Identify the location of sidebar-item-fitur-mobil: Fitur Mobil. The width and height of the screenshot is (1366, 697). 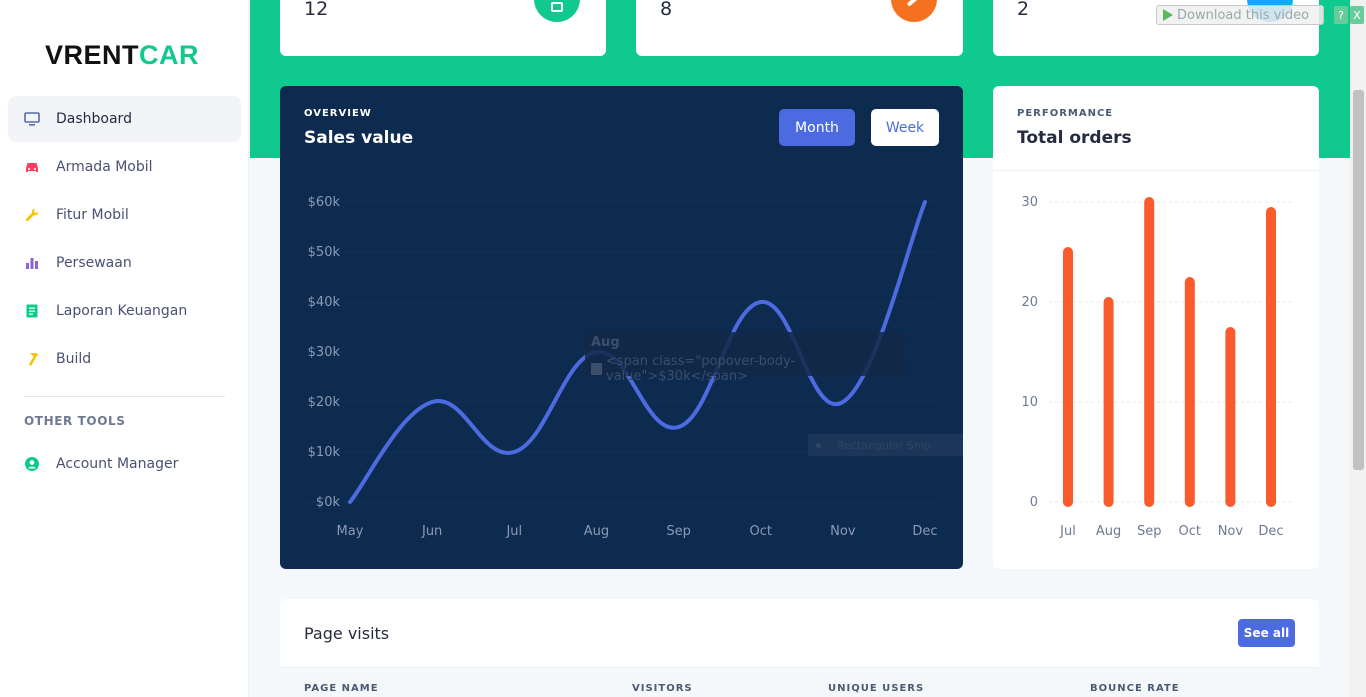
(124, 215).